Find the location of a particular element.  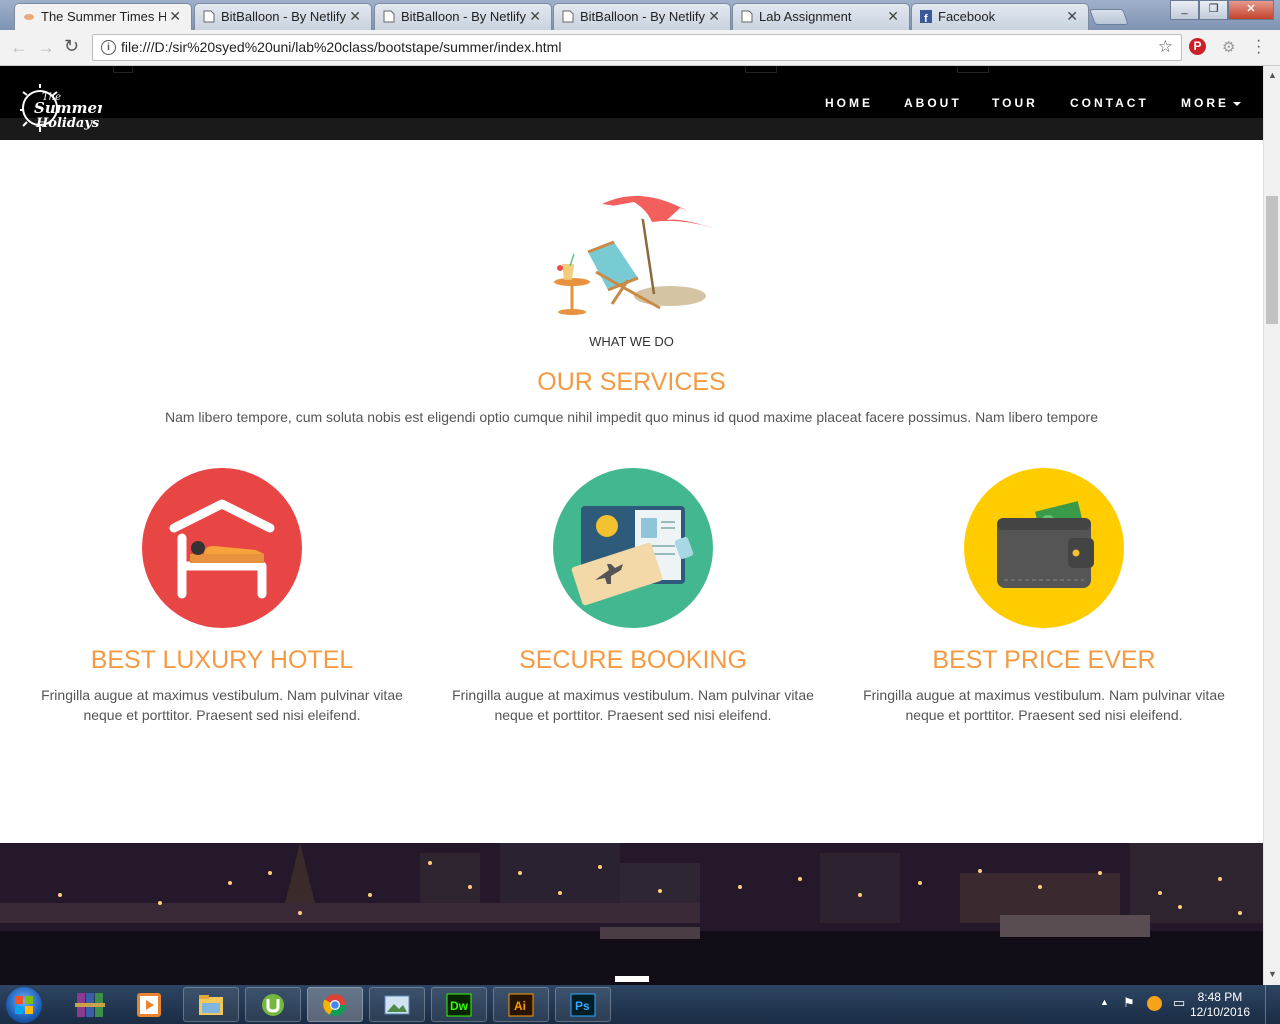

nav-more-dropdown: MORE is located at coordinates (1211, 103).